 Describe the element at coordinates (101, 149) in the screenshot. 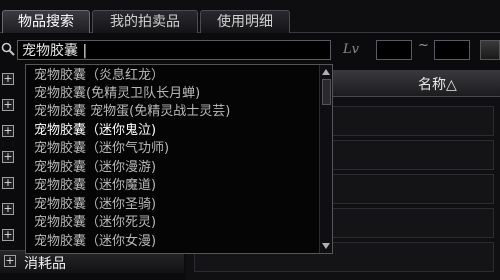

I see `suggestion-item: 宠物胶囊（迷你气功师)` at that location.